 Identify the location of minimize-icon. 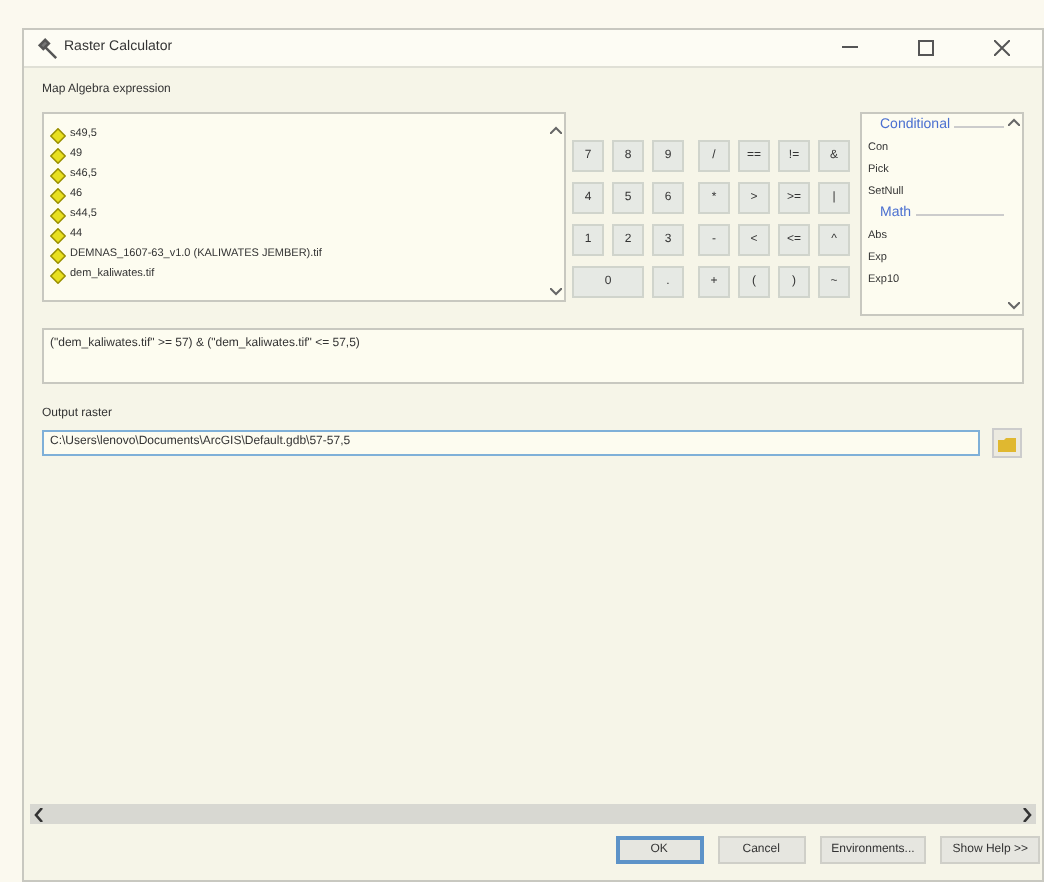
(850, 48).